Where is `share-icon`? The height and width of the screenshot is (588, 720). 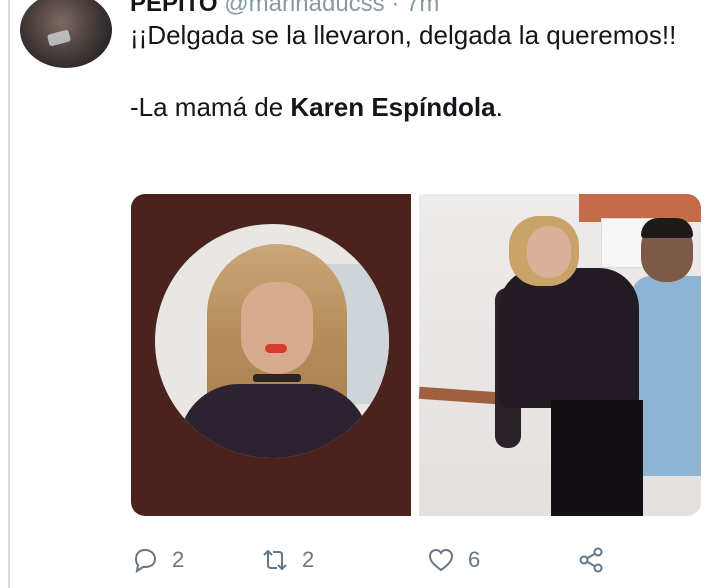 share-icon is located at coordinates (591, 560).